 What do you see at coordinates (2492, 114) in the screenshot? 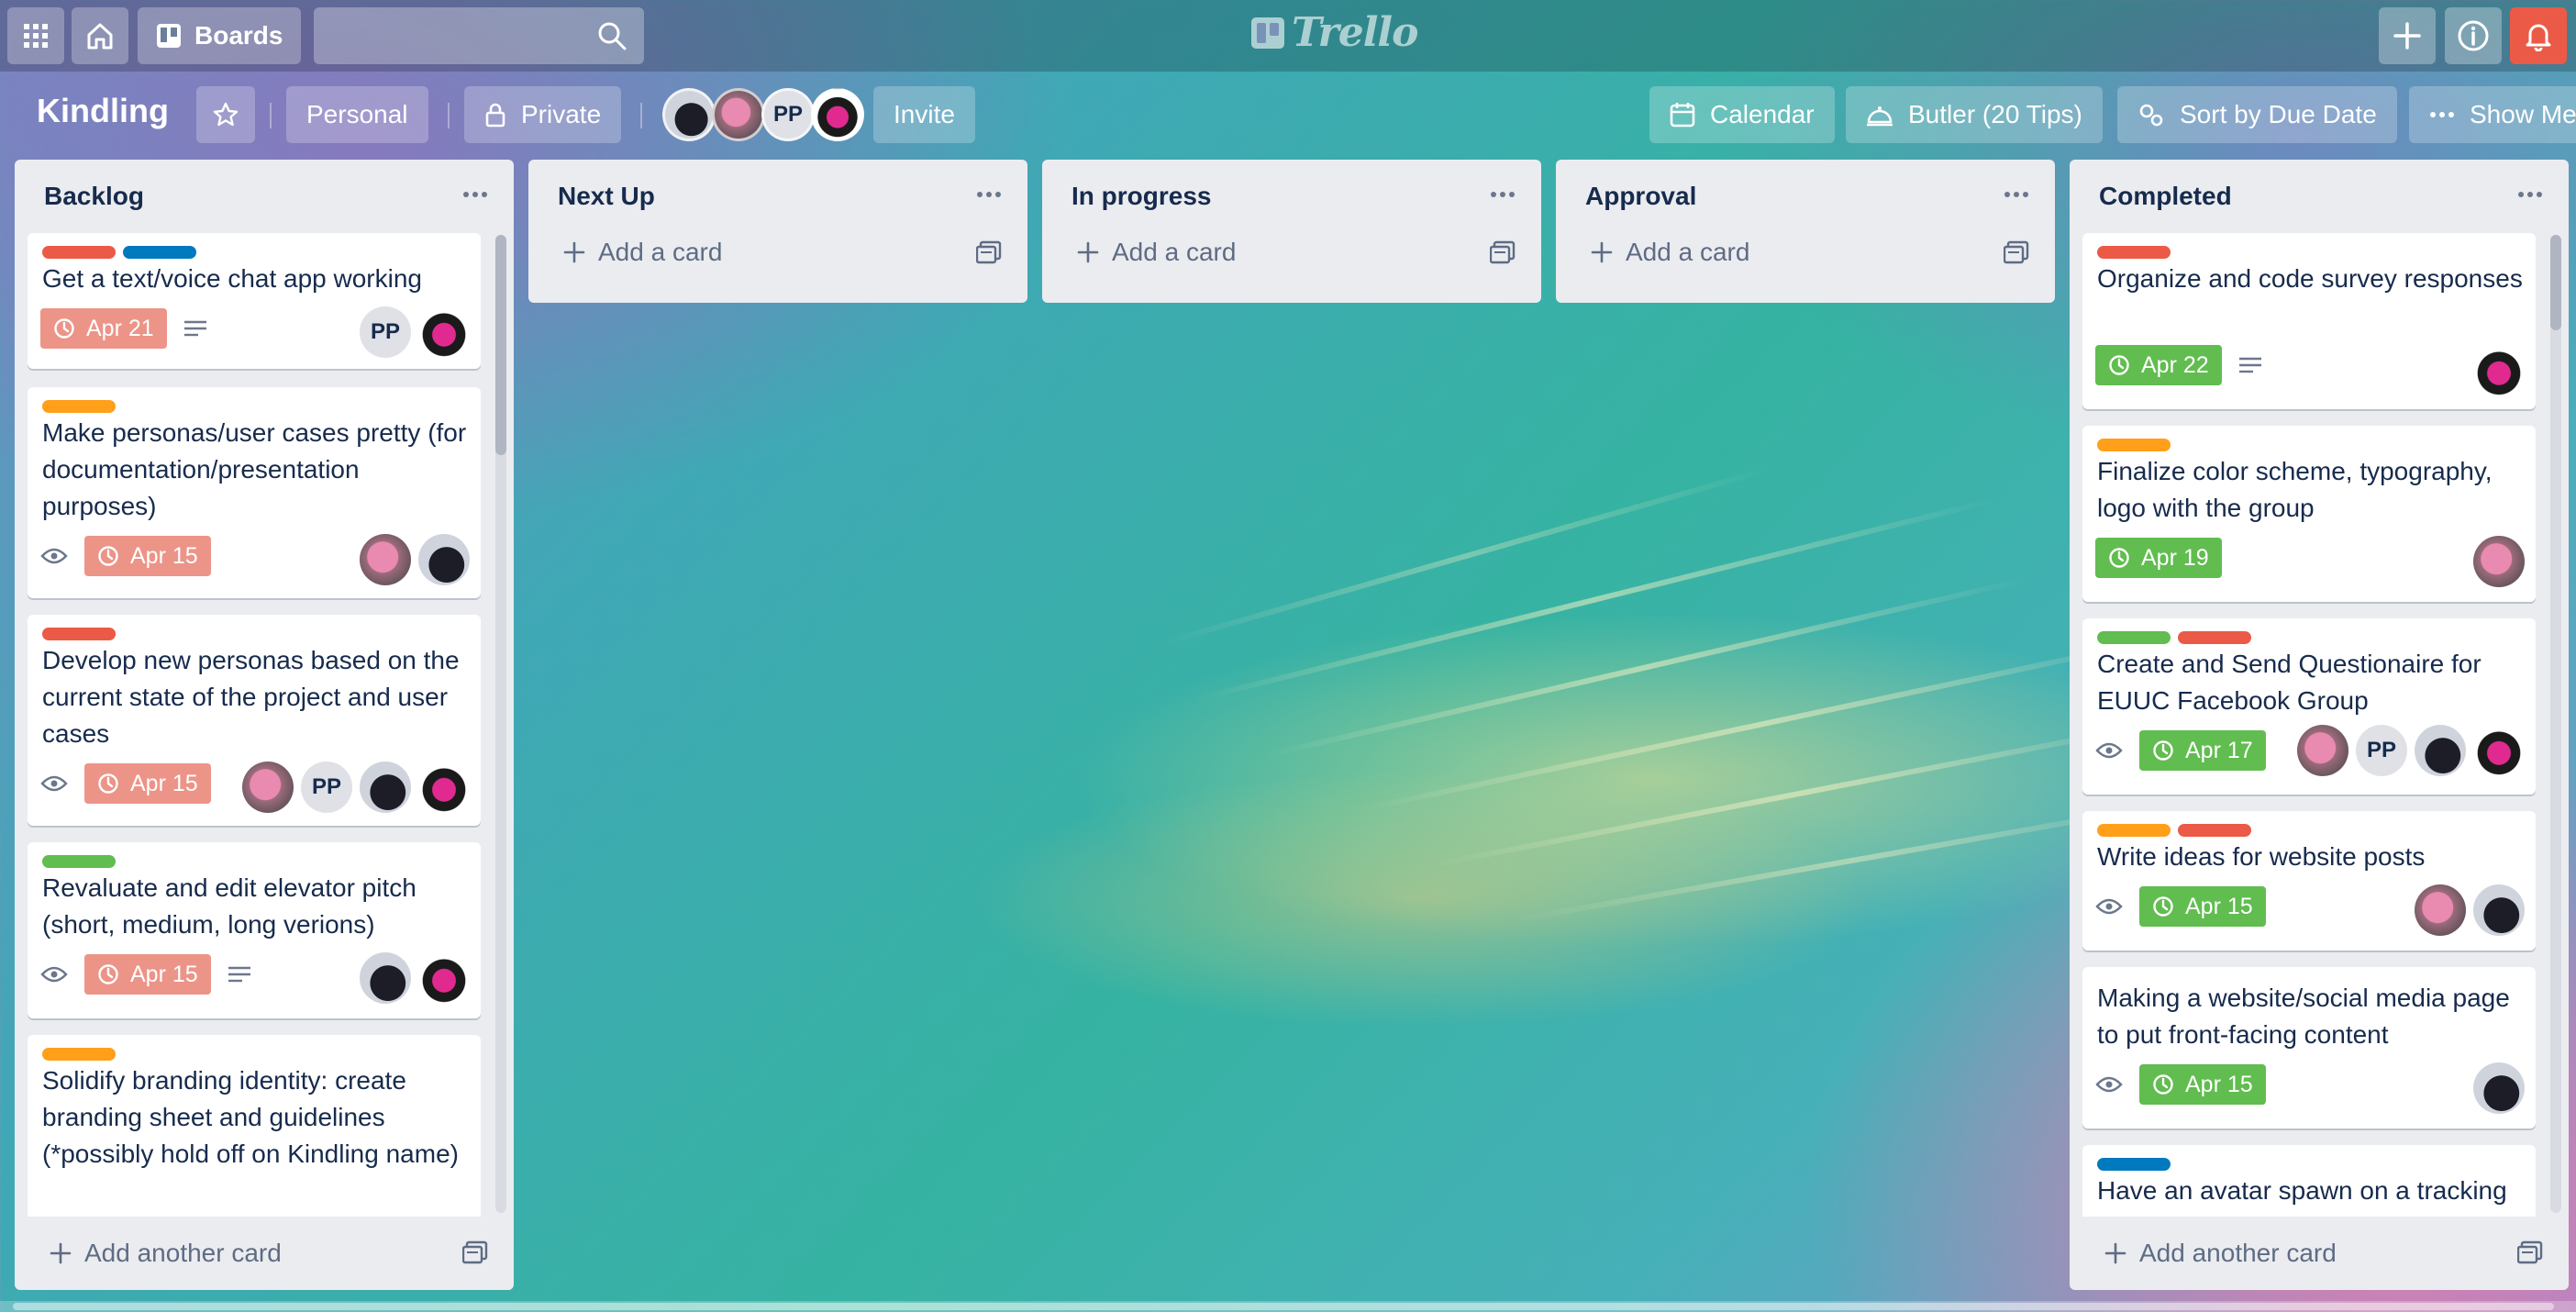
I see `show-menu-button: Show Menu` at bounding box center [2492, 114].